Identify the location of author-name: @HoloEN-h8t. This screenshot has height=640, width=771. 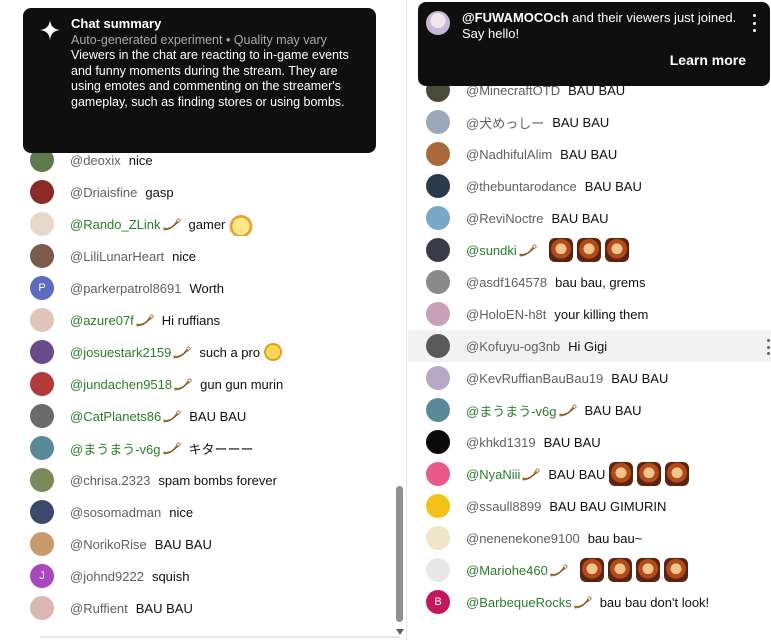
(506, 314).